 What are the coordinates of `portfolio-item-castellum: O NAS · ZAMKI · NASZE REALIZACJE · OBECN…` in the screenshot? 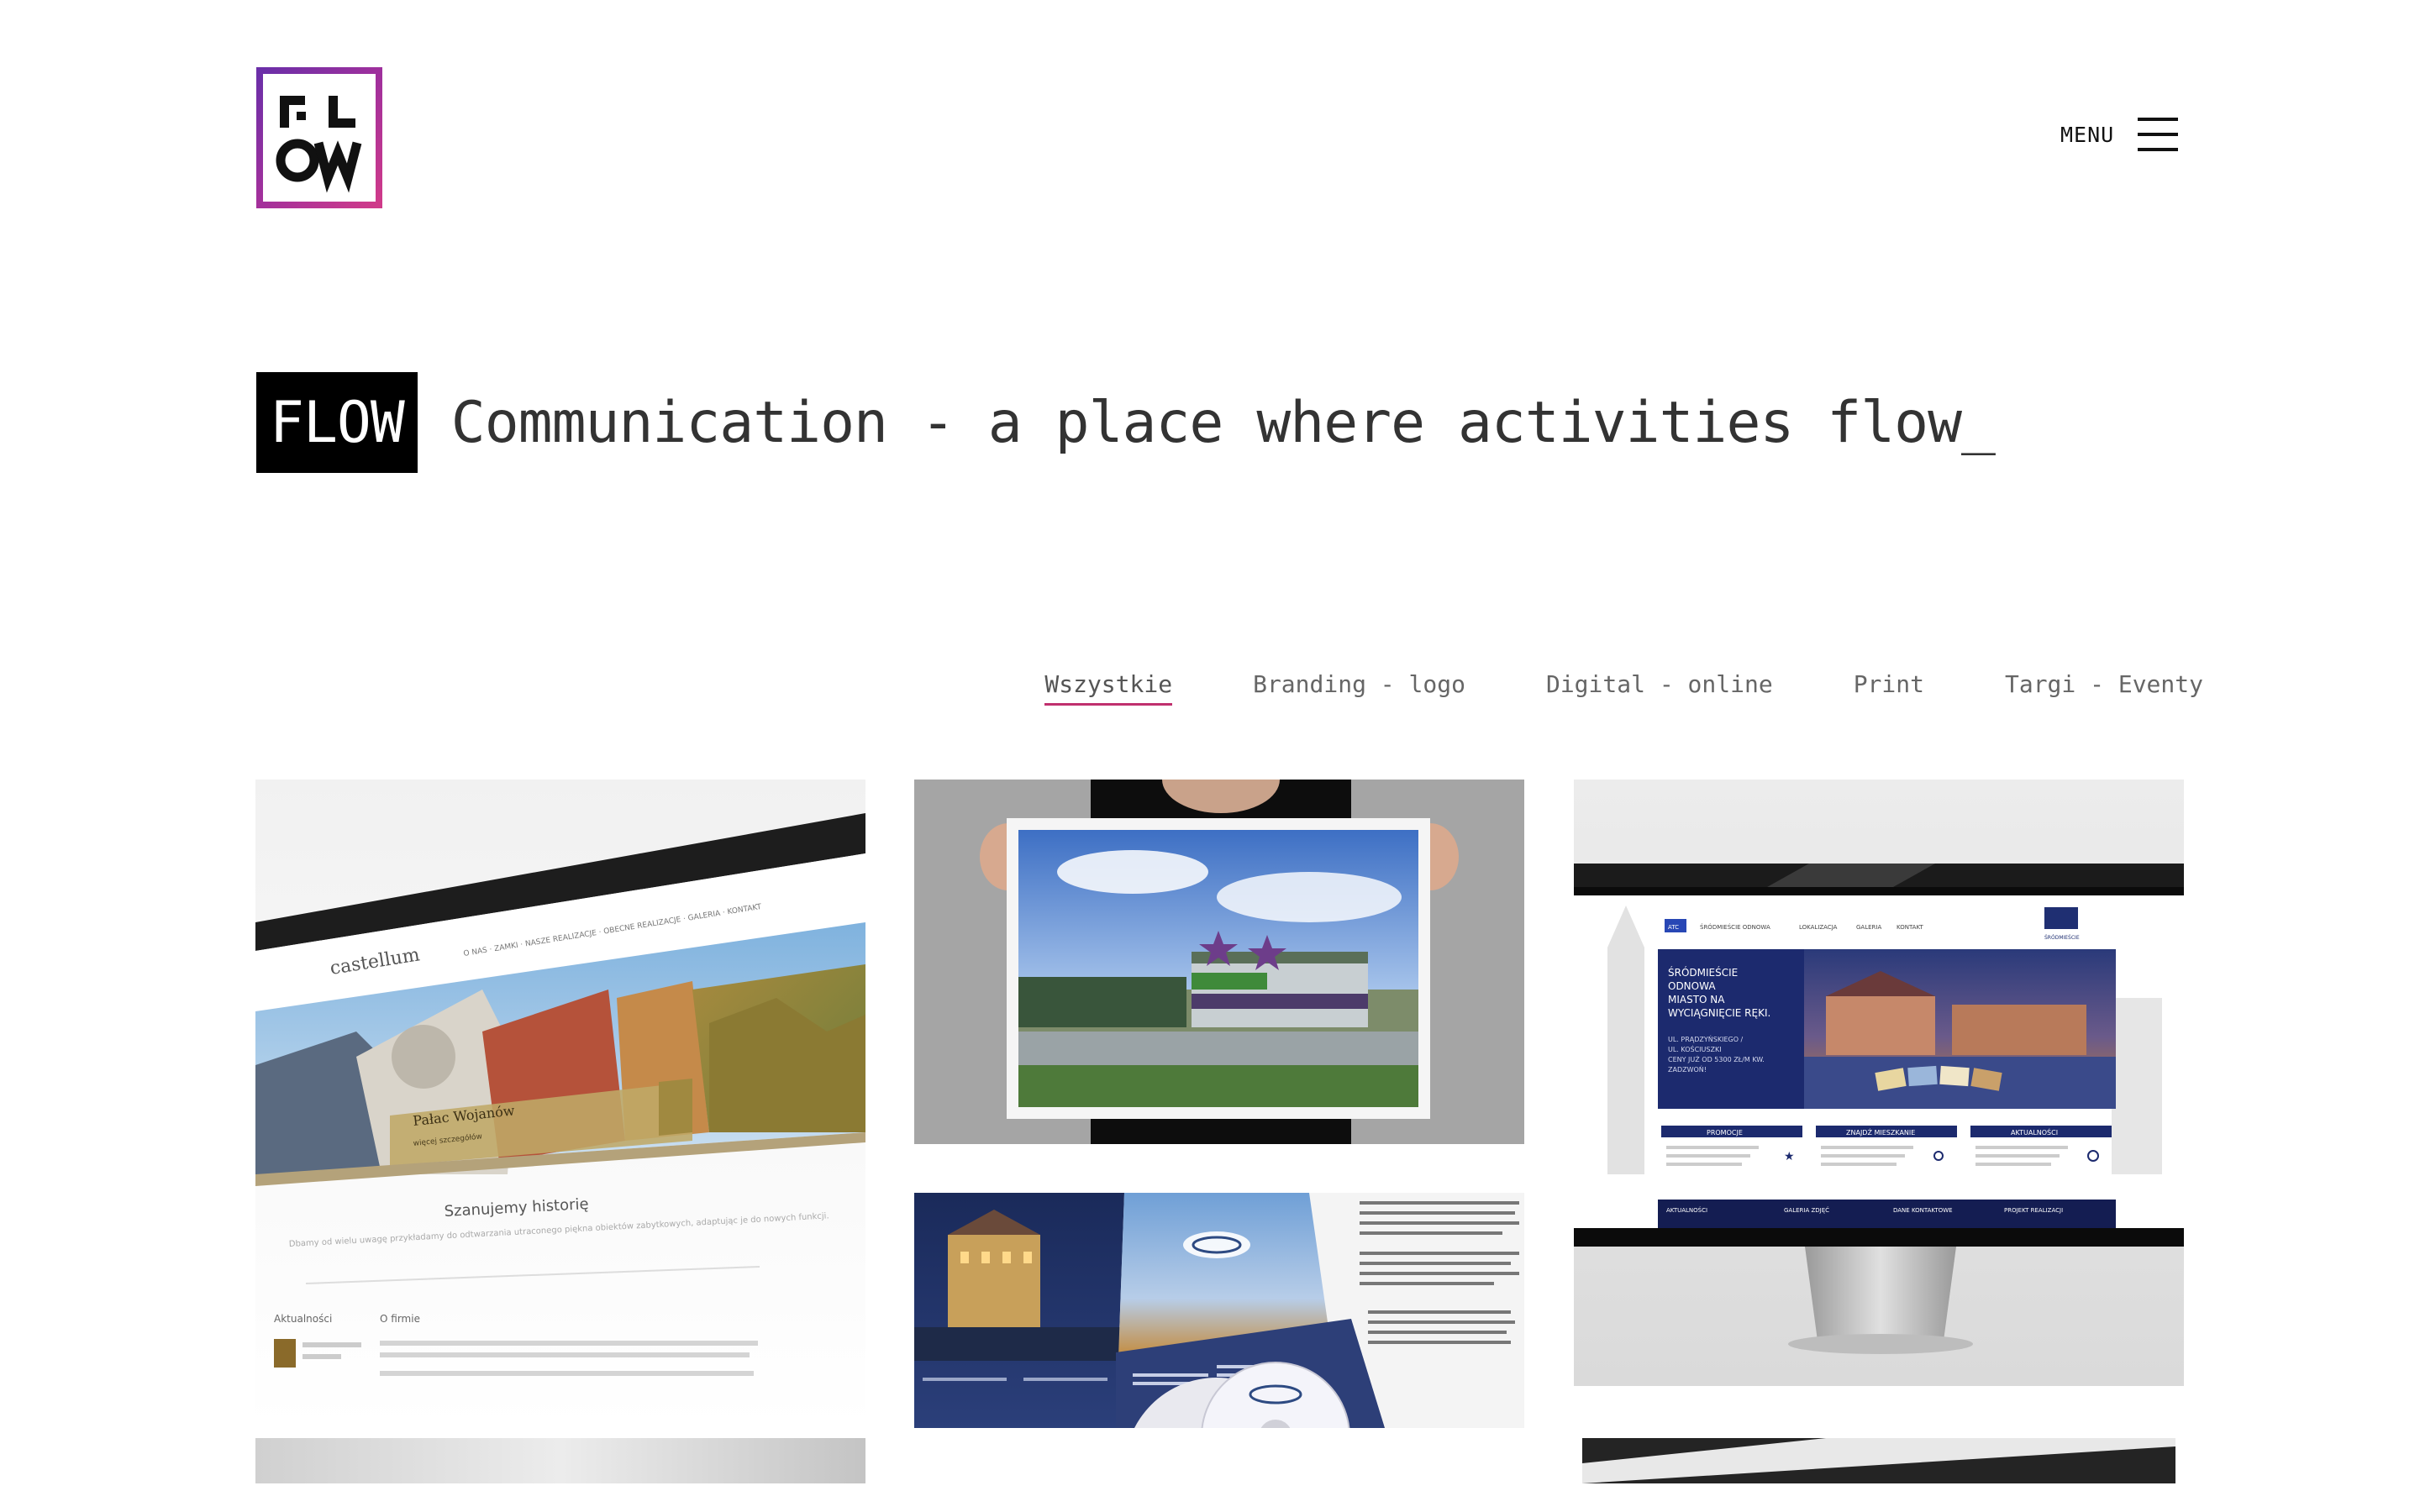 It's located at (560, 1104).